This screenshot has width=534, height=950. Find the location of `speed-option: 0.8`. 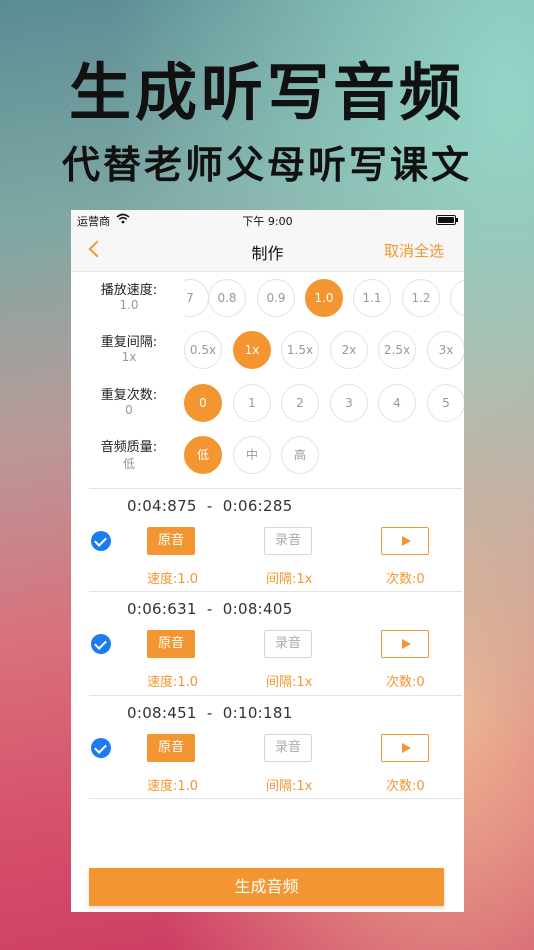

speed-option: 0.8 is located at coordinates (227, 298).